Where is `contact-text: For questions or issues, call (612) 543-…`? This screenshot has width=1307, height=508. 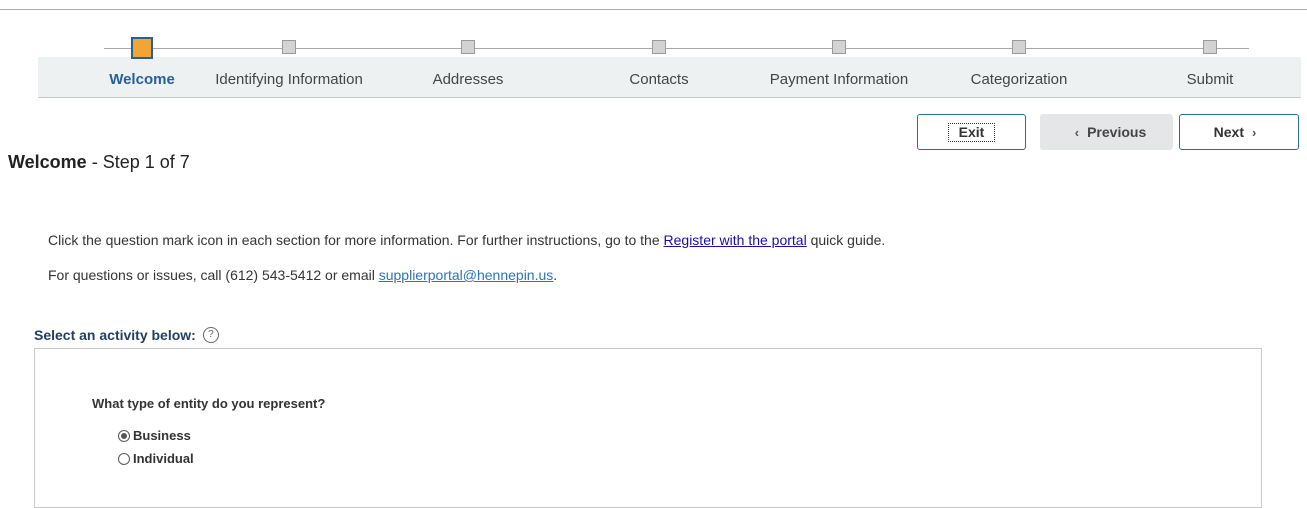 contact-text: For questions or issues, call (612) 543-… is located at coordinates (213, 275).